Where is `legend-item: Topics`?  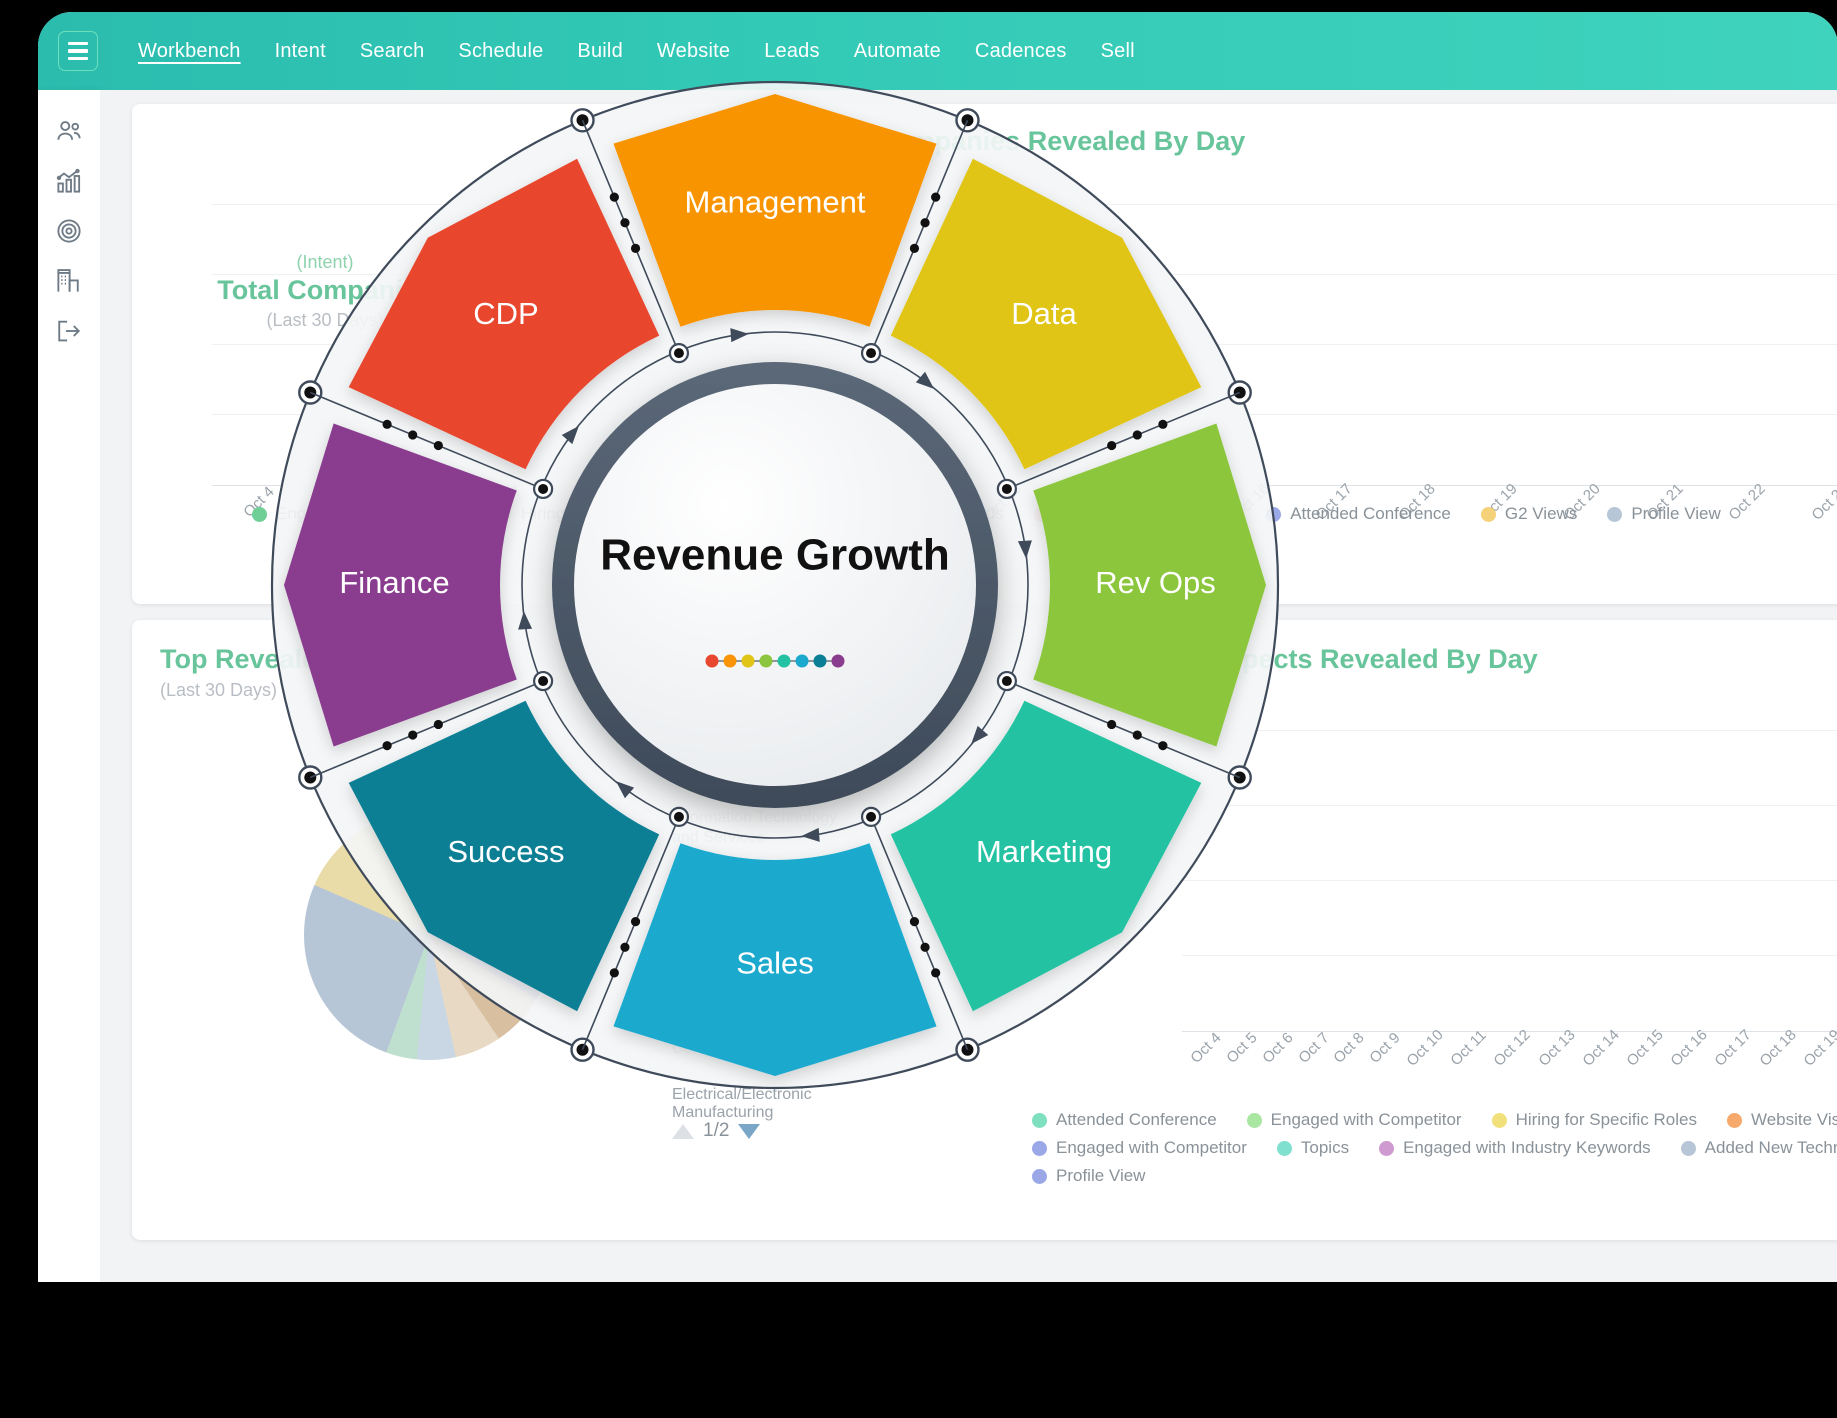
legend-item: Topics is located at coordinates (1312, 1148).